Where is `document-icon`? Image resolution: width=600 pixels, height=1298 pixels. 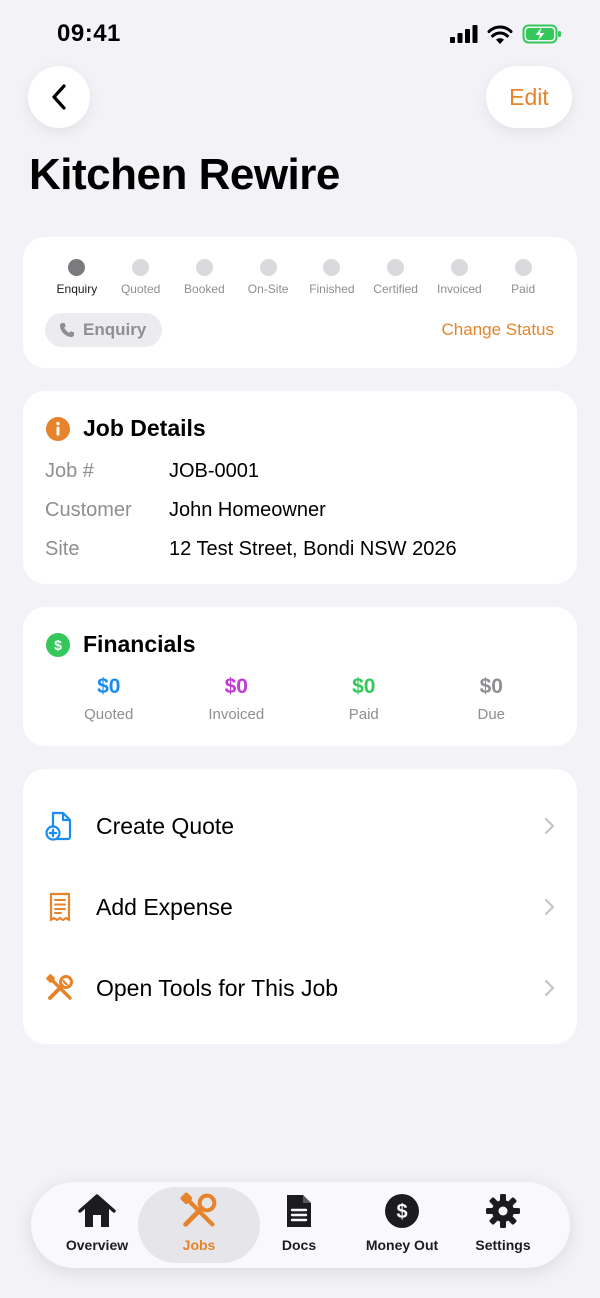
document-icon is located at coordinates (299, 1211).